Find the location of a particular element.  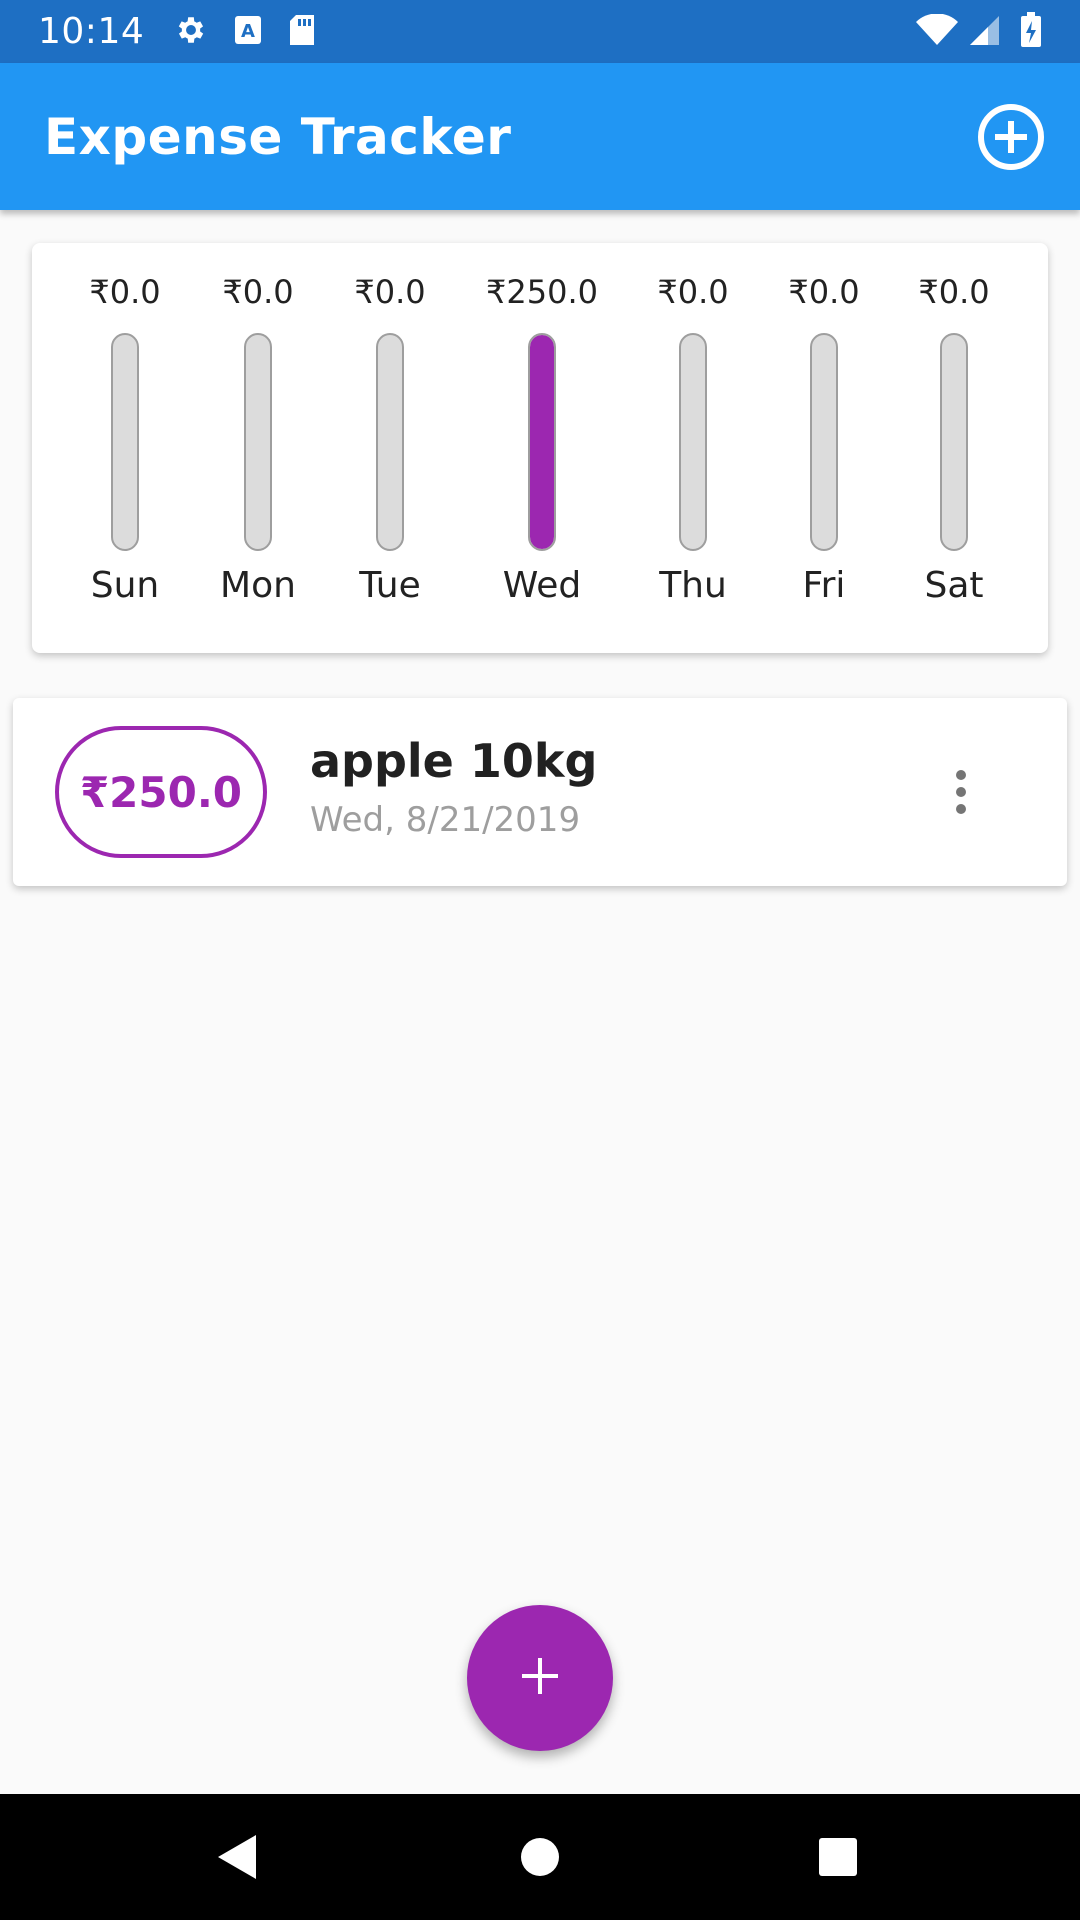

add-circle-icon is located at coordinates (1011, 137).